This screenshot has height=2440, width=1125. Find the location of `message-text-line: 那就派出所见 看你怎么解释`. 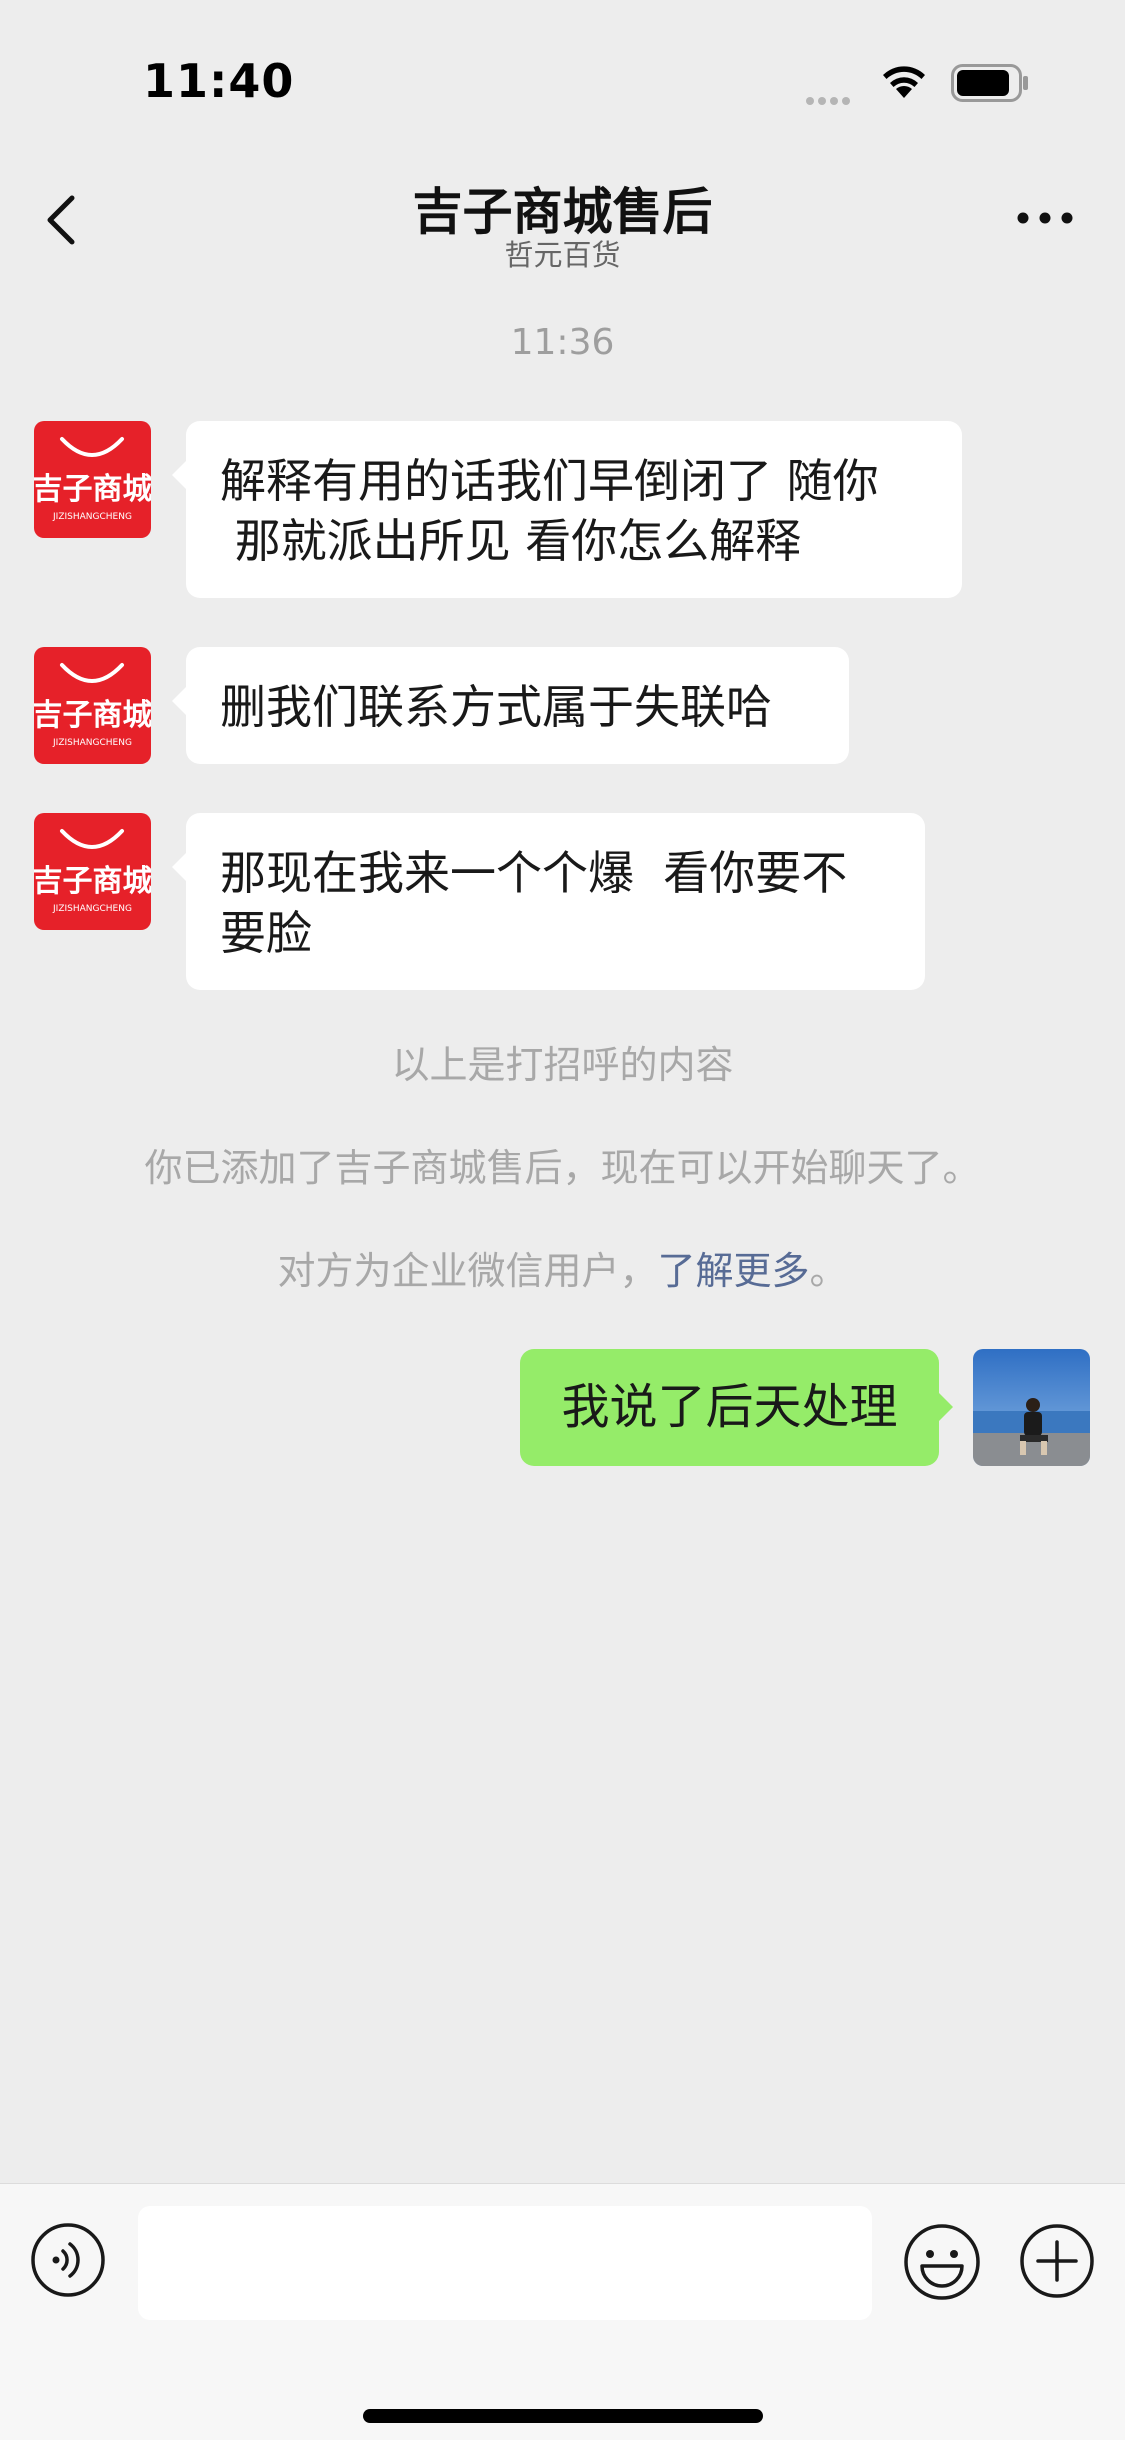

message-text-line: 那就派出所见 看你怎么解释 is located at coordinates (511, 541).